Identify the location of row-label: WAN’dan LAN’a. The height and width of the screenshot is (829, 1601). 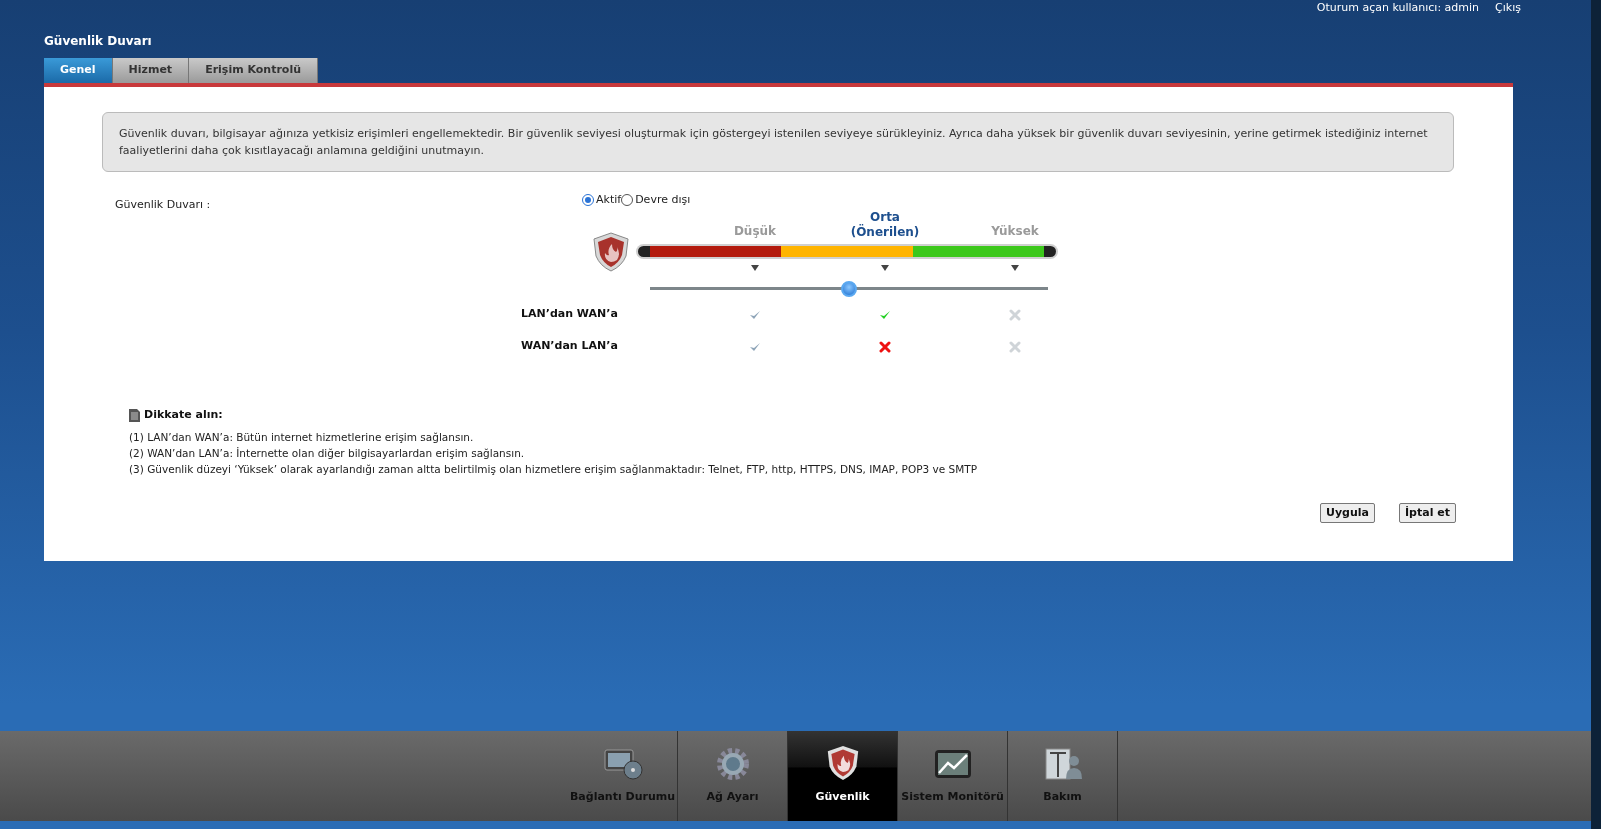
(569, 346).